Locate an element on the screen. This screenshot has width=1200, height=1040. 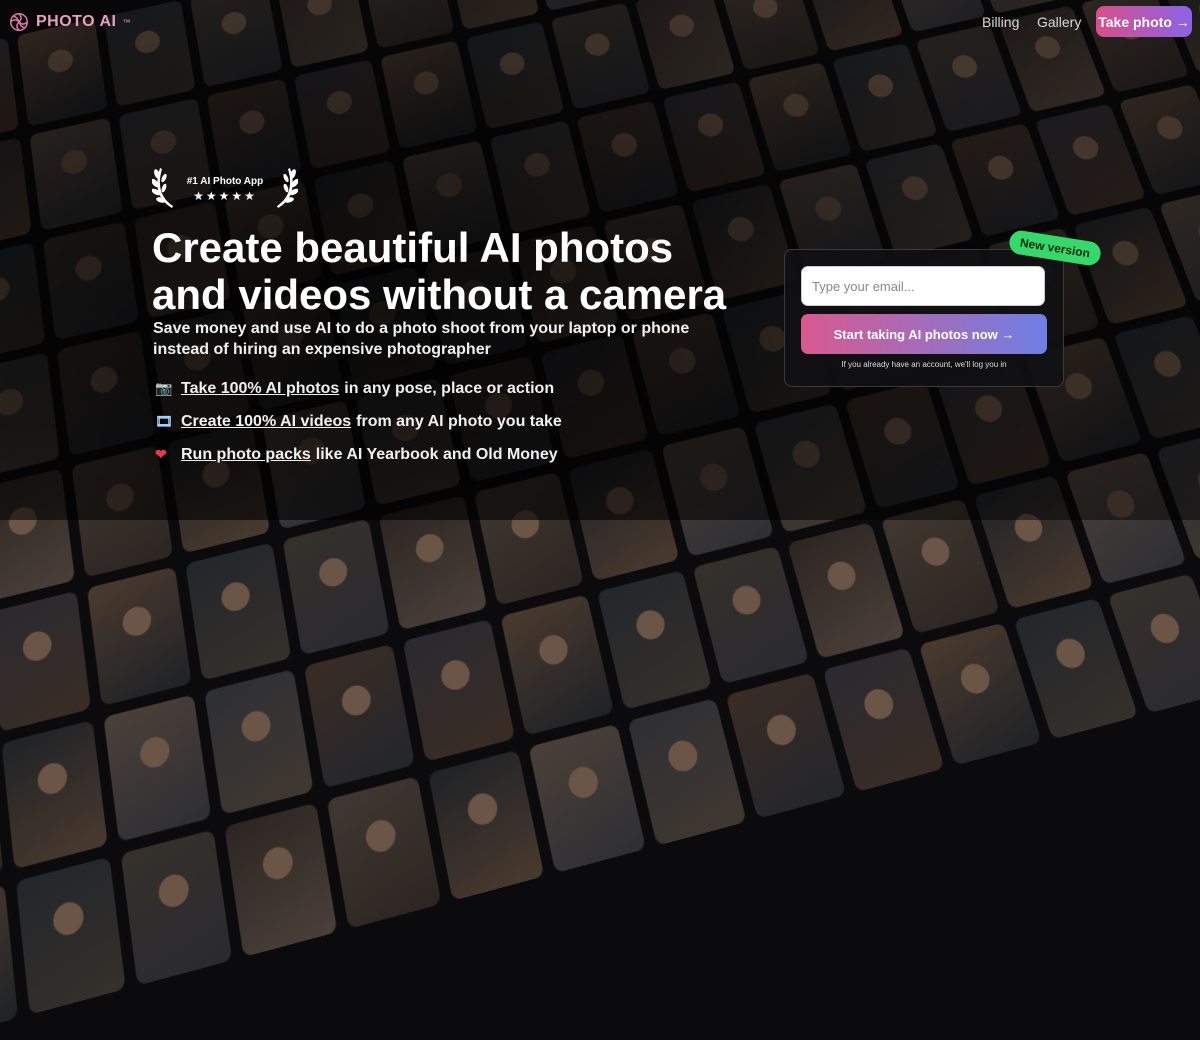
feature-text-packs: like AI Yearbook and Old Money is located at coordinates (437, 455).